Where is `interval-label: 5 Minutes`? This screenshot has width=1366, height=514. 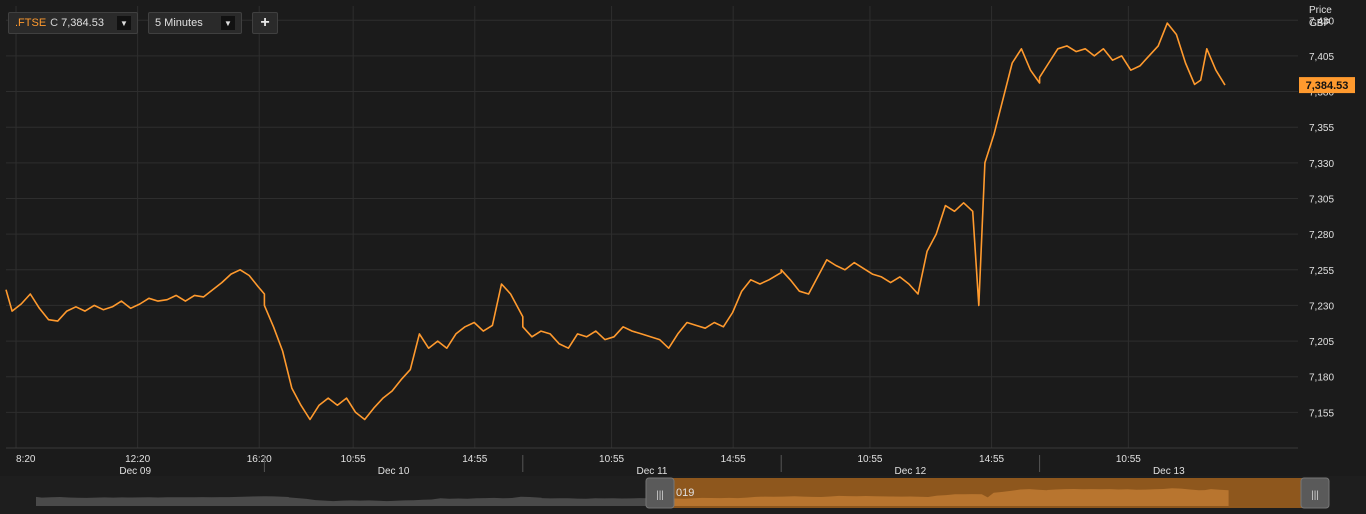
interval-label: 5 Minutes is located at coordinates (179, 23).